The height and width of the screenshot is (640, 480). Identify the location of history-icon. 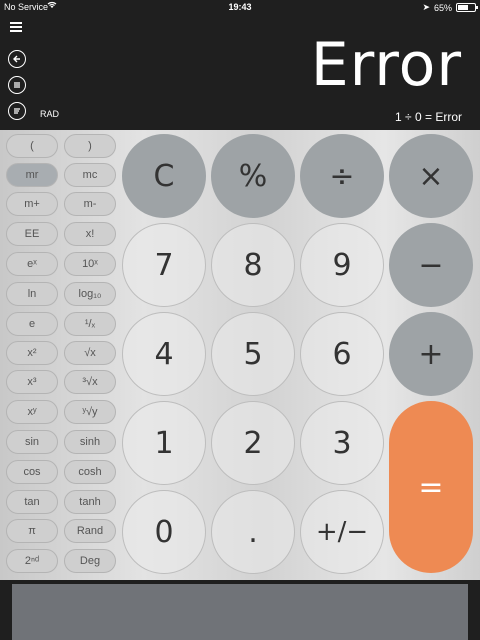
(17, 111).